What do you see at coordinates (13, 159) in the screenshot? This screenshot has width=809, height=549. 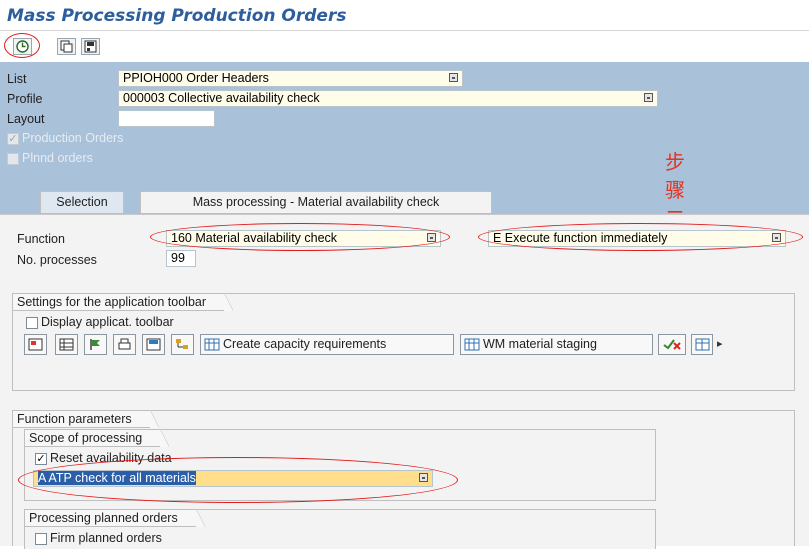 I see `plnnd-orders-checkbox` at bounding box center [13, 159].